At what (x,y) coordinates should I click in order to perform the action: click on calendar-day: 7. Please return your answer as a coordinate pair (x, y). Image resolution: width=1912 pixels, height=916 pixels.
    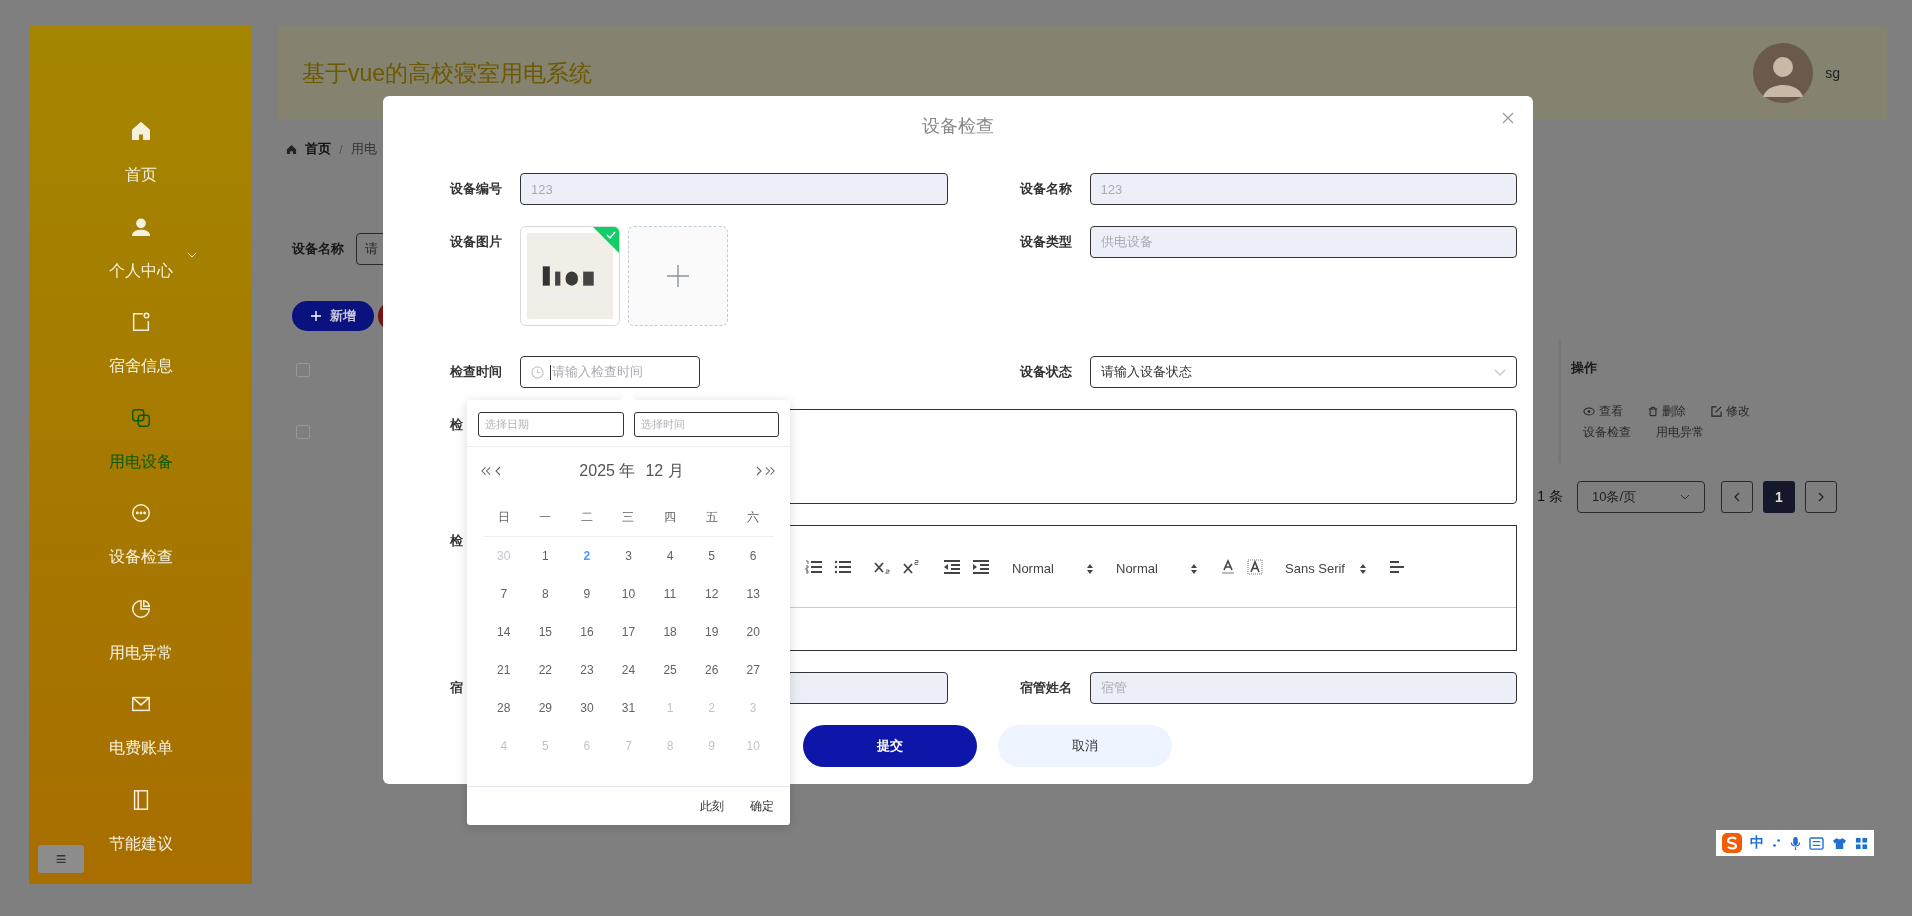
    Looking at the image, I should click on (504, 594).